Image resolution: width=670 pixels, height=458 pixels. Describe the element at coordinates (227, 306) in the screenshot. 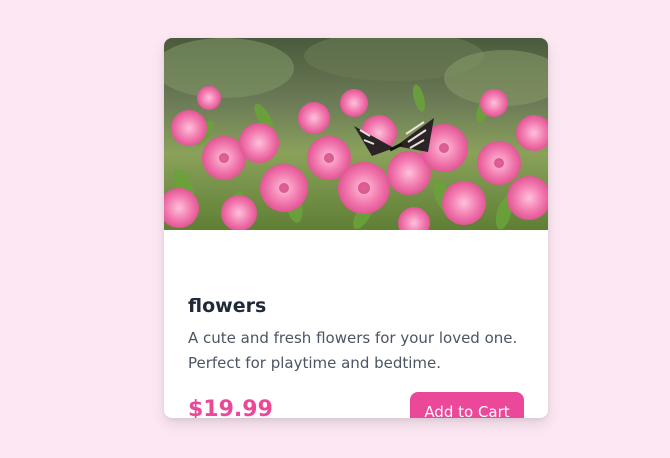

I see `product-title: flowers` at that location.